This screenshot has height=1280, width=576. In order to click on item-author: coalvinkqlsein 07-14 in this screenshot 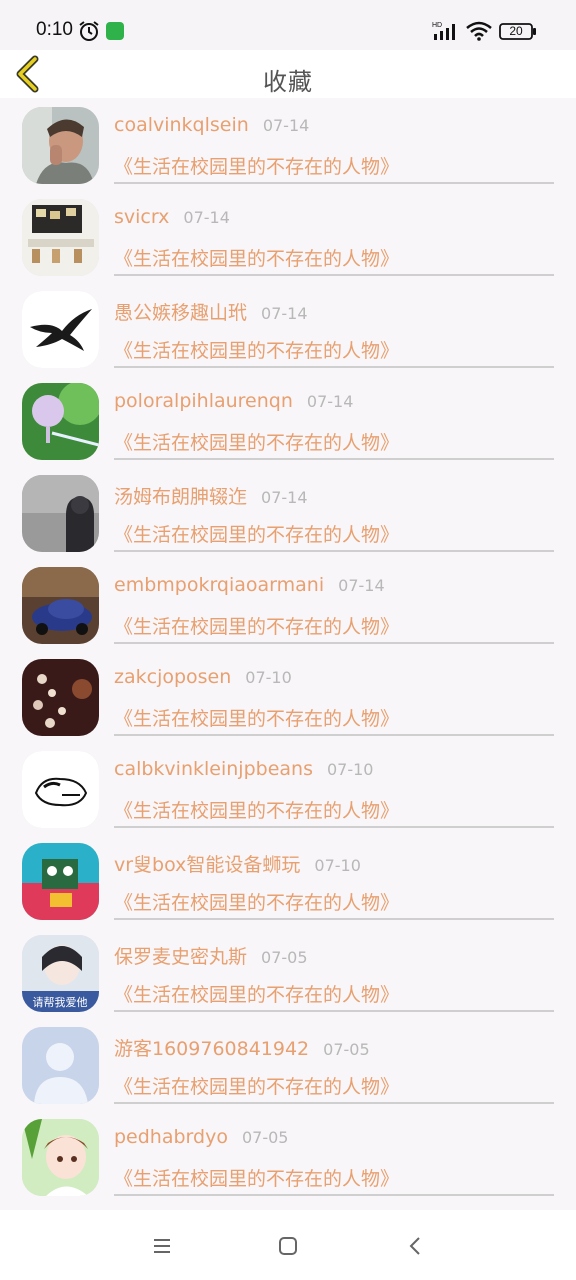, I will do `click(212, 125)`.